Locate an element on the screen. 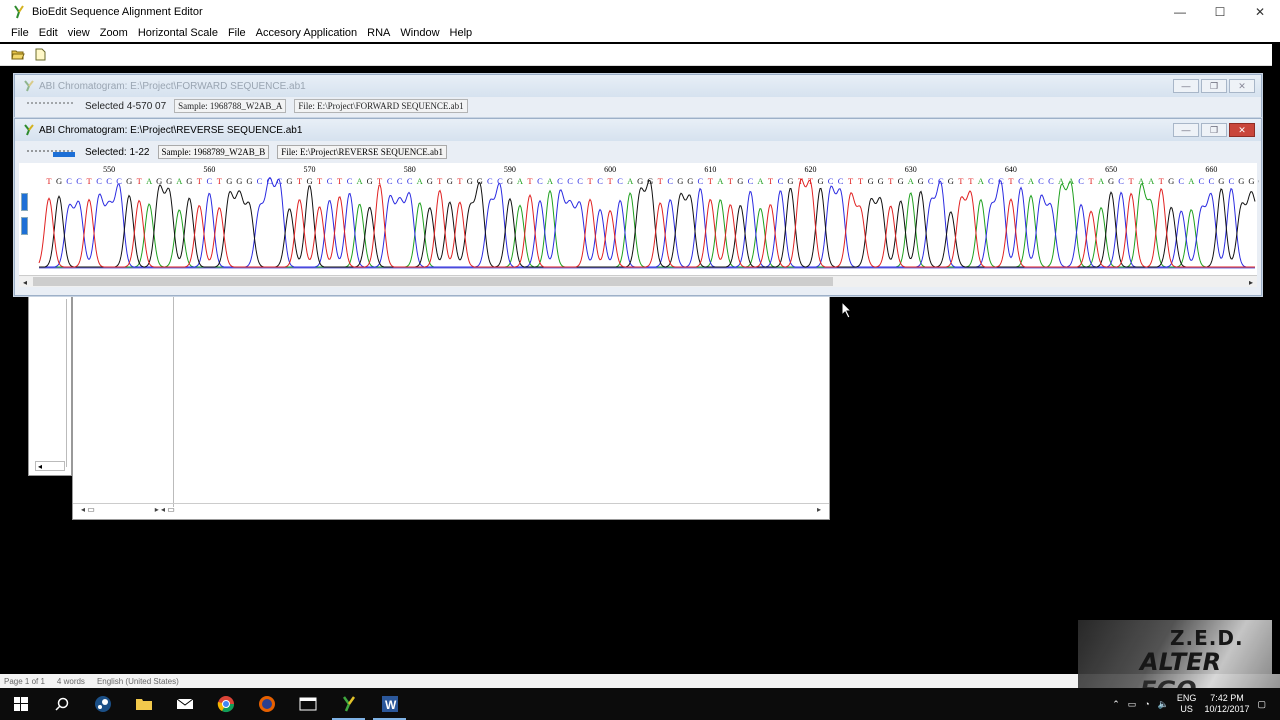 This screenshot has height=720, width=1280. pen-tool-icon is located at coordinates (51, 106).